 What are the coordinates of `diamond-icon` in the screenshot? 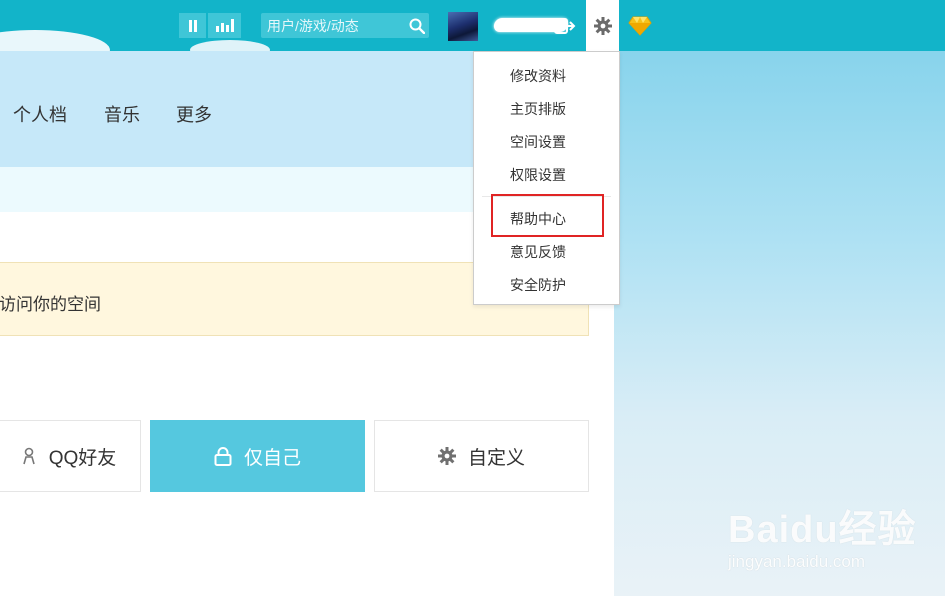 It's located at (640, 26).